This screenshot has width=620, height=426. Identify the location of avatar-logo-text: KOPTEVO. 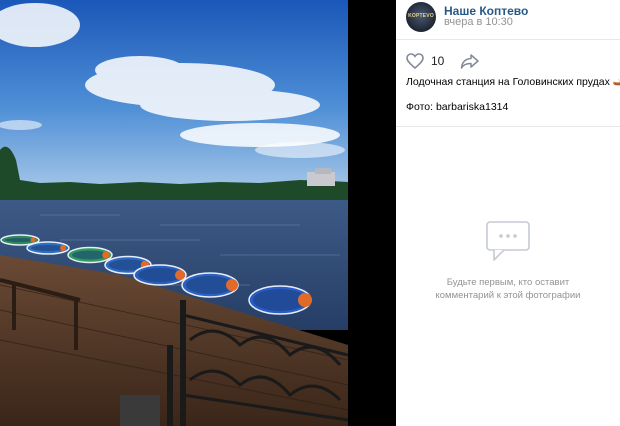
(421, 16).